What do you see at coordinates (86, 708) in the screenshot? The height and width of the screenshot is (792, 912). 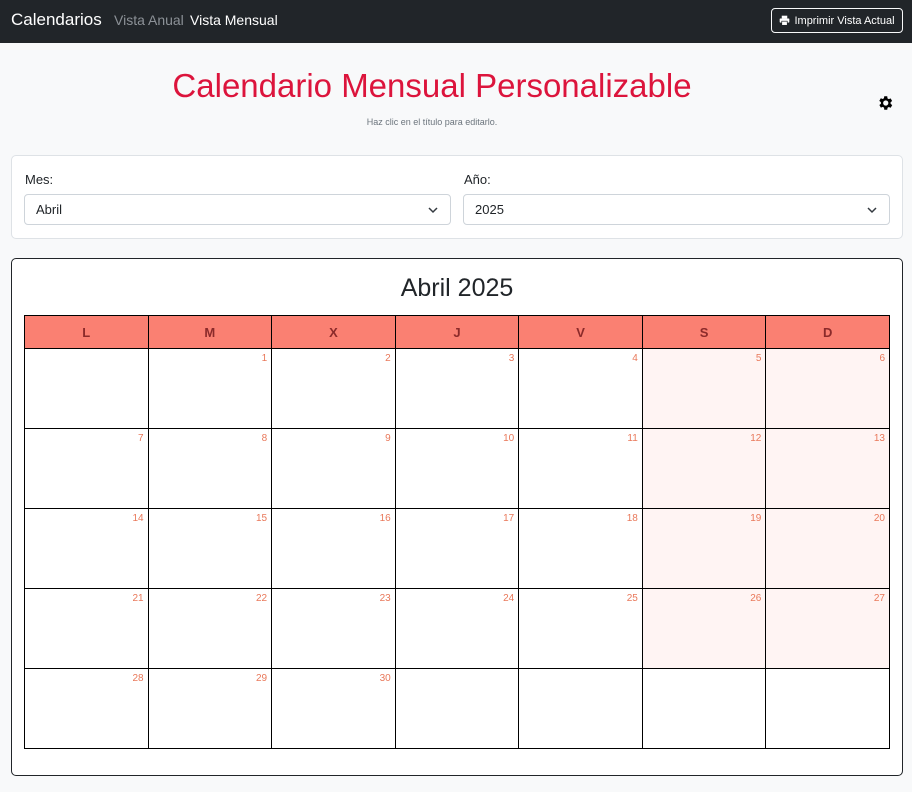 I see `day-cell: 28` at bounding box center [86, 708].